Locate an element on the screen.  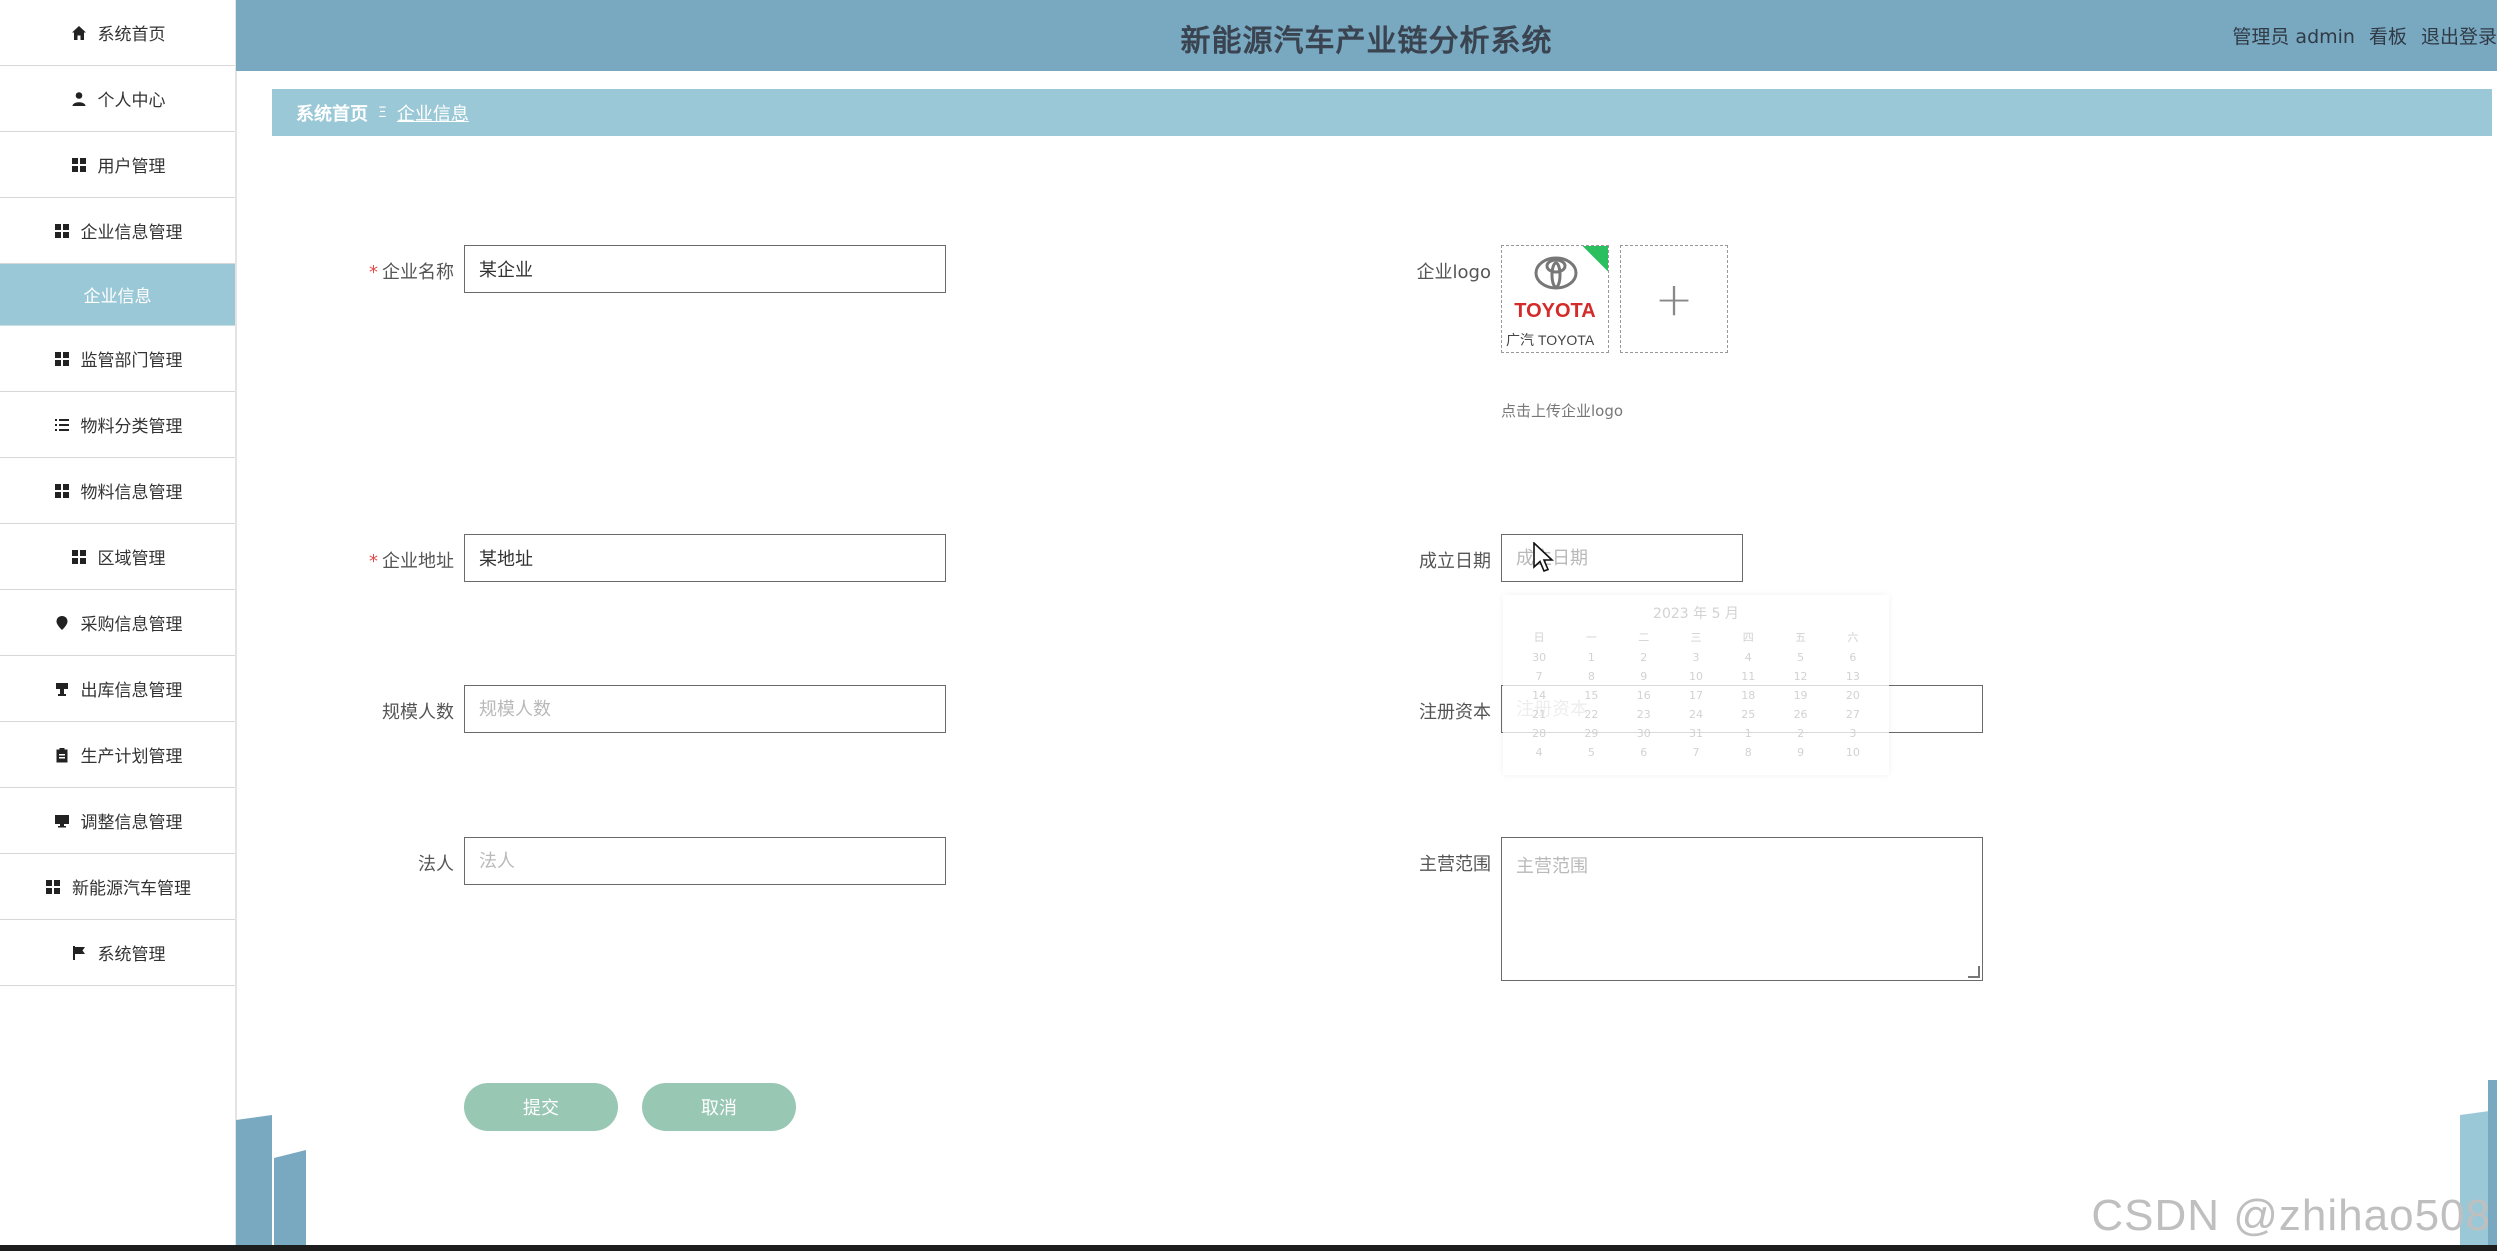
breadcrumb-home: 系统首页 is located at coordinates (332, 113).